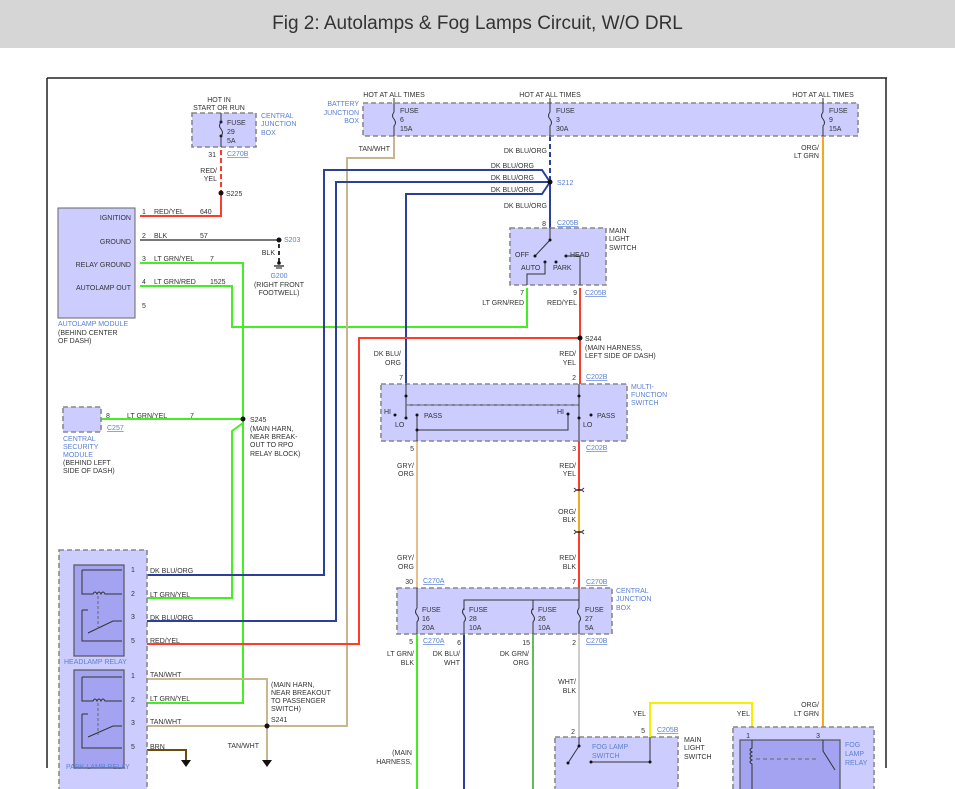  Describe the element at coordinates (219, 100) in the screenshot. I see `hot-in-label: HOT IN` at that location.